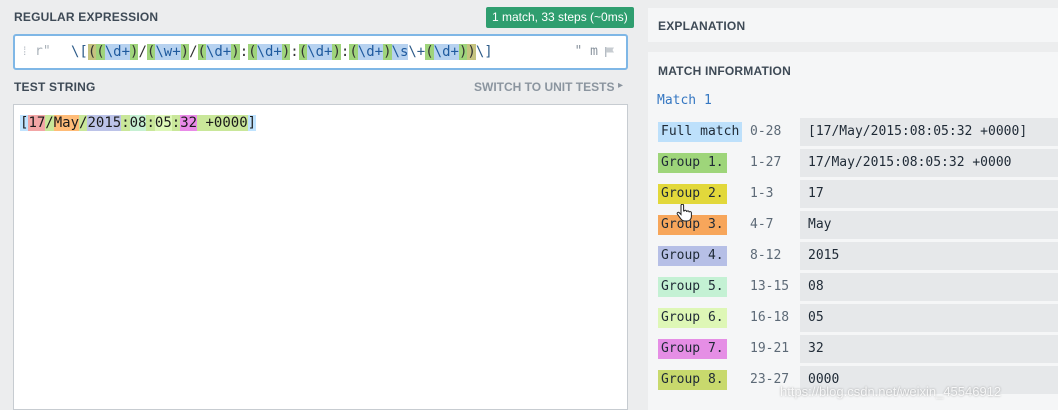 The height and width of the screenshot is (410, 1058). What do you see at coordinates (692, 349) in the screenshot?
I see `group-name: Group 7.` at bounding box center [692, 349].